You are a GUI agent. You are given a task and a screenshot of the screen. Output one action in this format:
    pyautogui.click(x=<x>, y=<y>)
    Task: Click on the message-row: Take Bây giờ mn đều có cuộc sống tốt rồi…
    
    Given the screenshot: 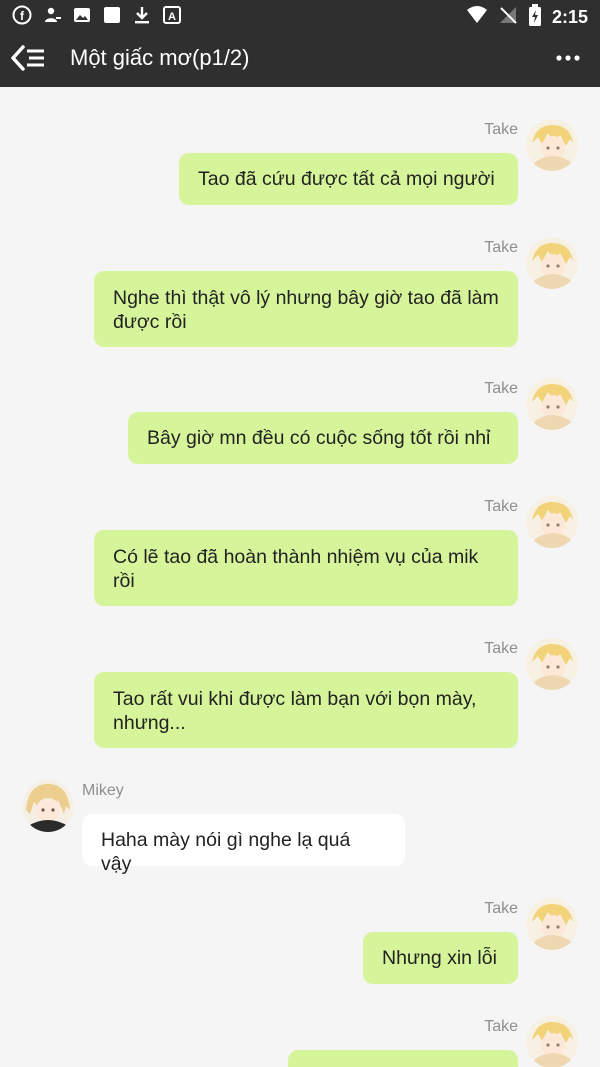 What is the action you would take?
    pyautogui.click(x=300, y=408)
    